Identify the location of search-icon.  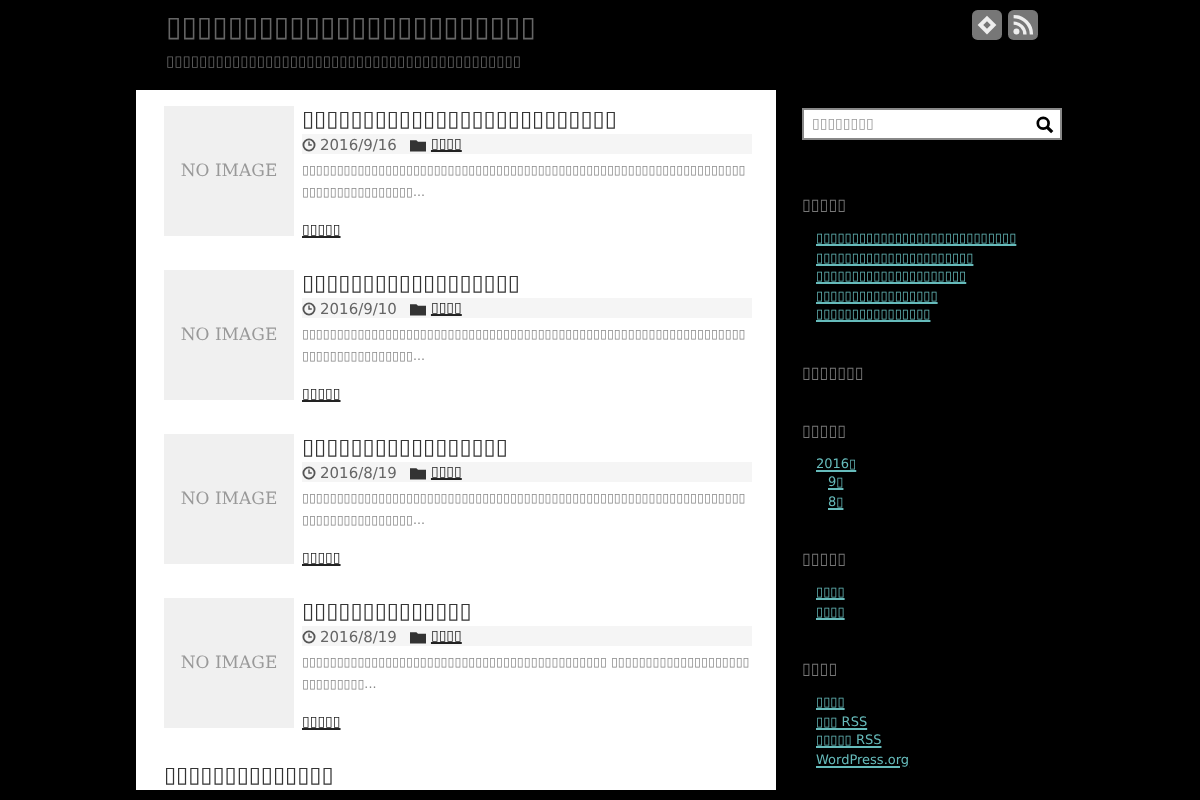
(1045, 124).